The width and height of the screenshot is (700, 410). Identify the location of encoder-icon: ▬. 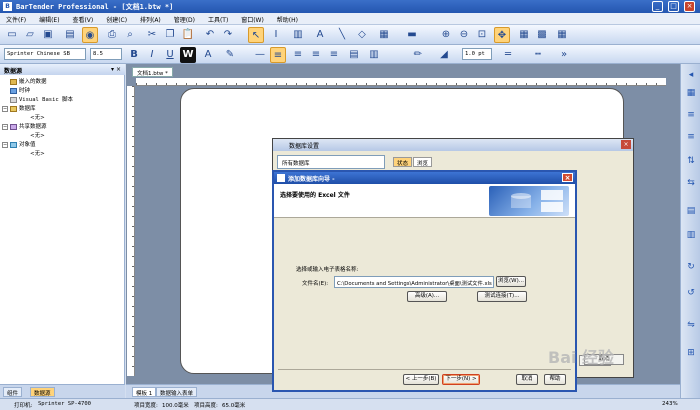
(412, 35).